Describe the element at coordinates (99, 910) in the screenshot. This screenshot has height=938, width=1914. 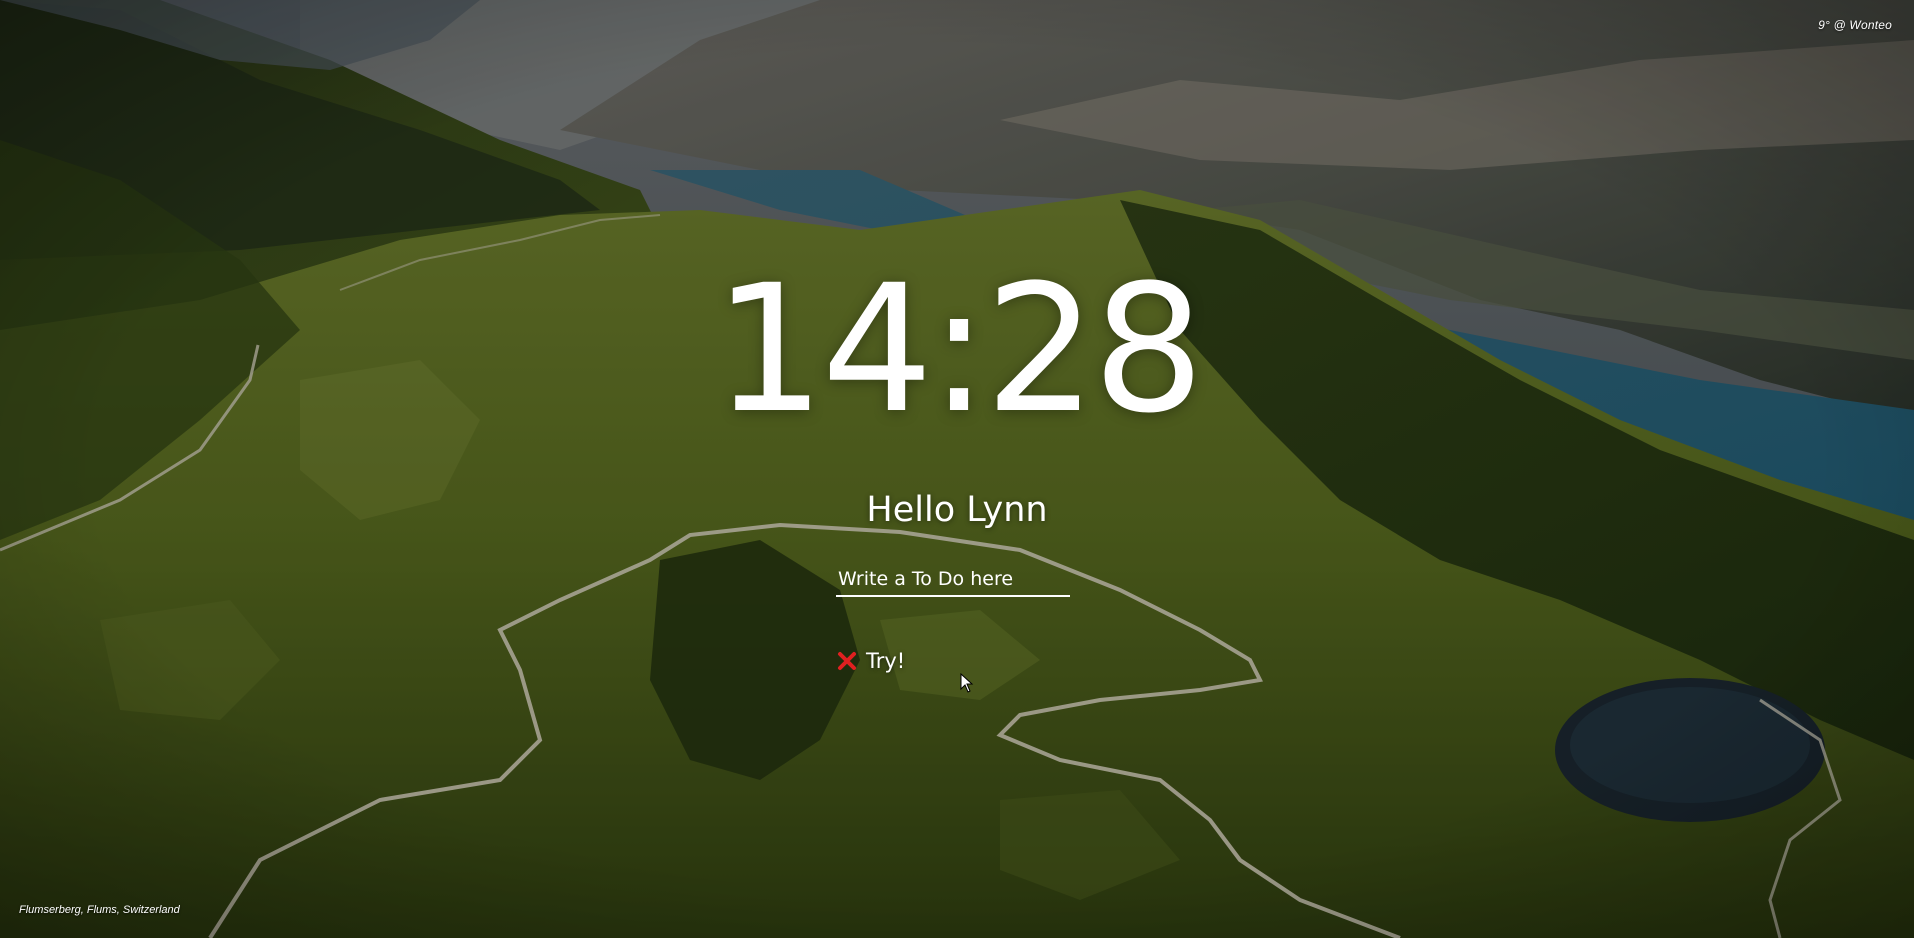
I see `background-location-caption: Flumserberg, Flums, Switzerland` at that location.